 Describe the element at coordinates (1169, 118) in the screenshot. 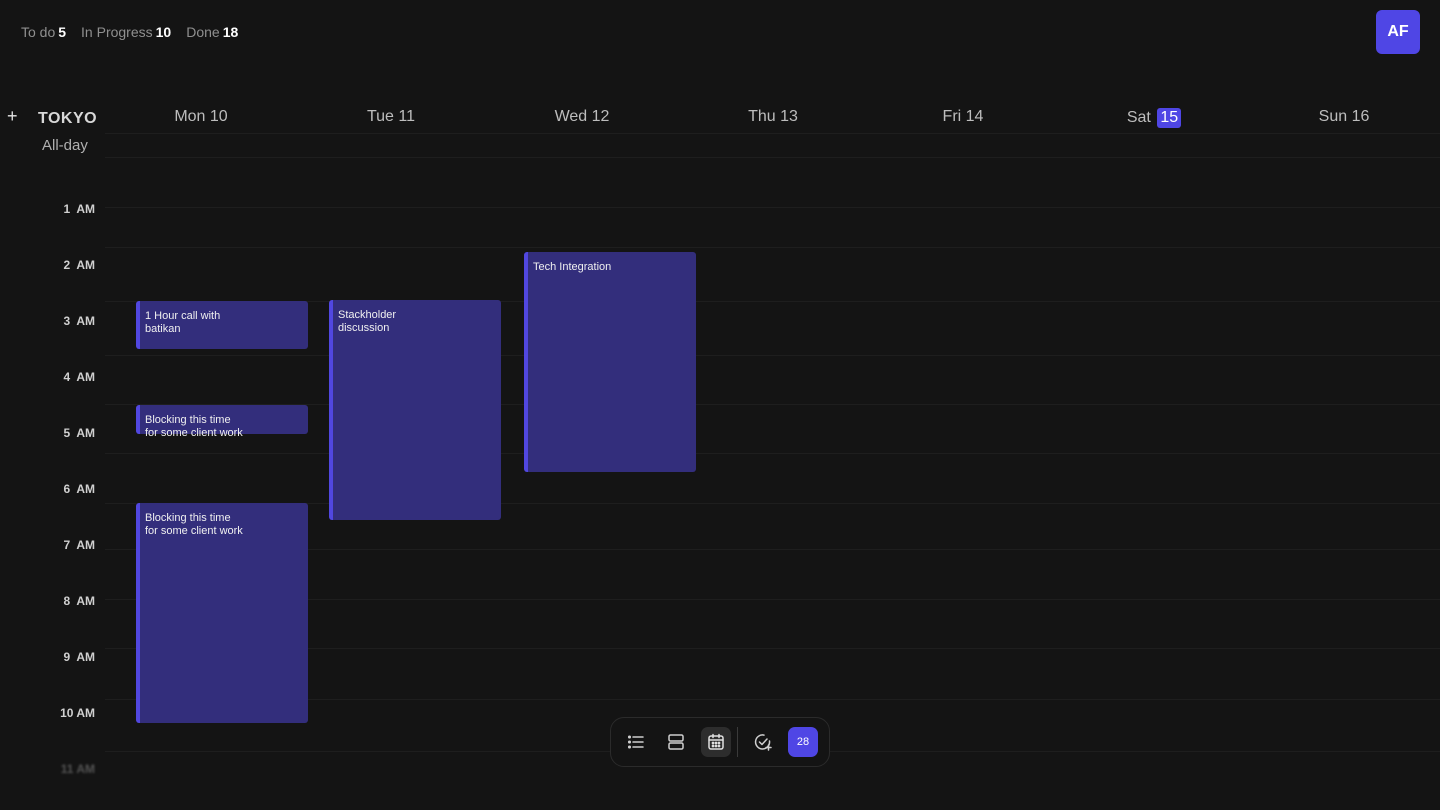

I see `today-date-badge: 15` at that location.